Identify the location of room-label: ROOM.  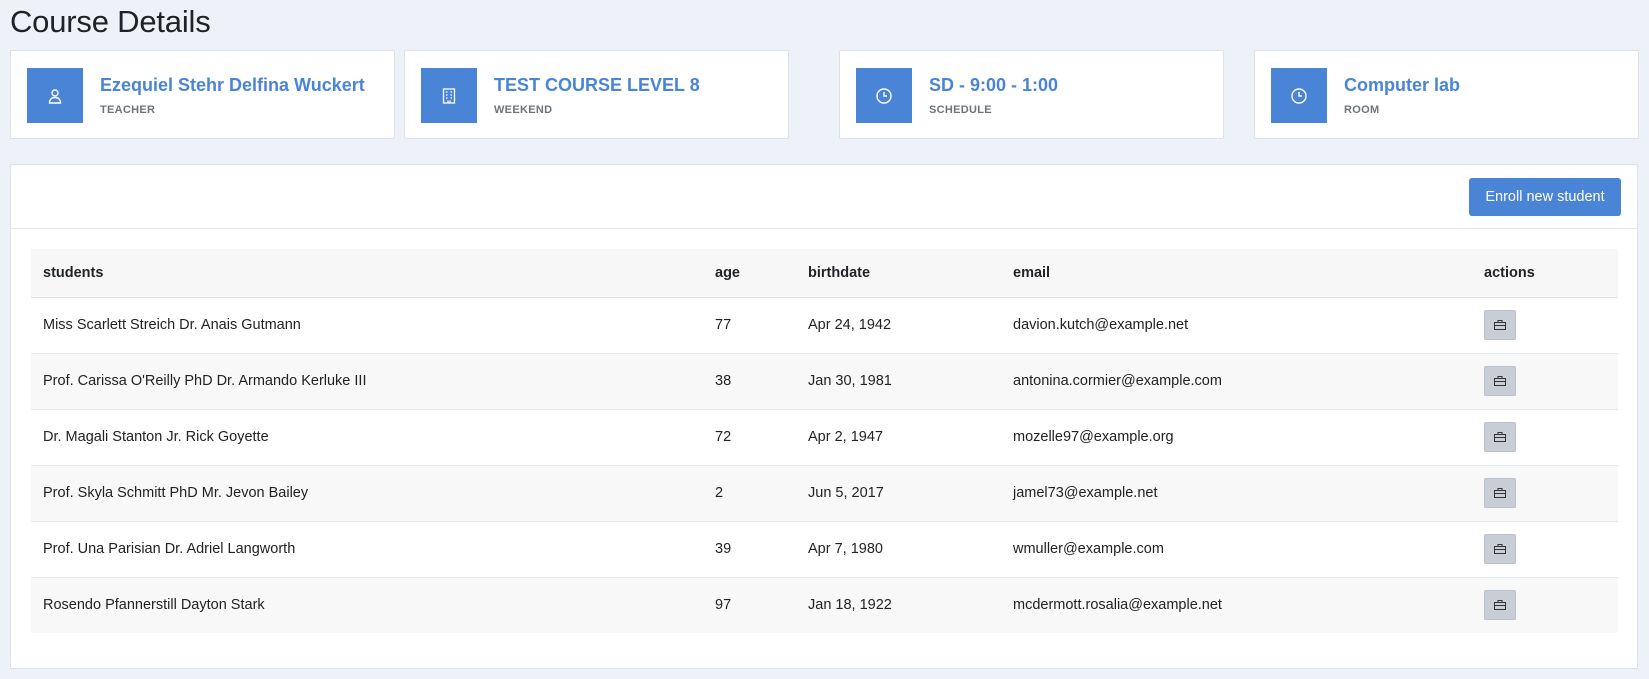
(1362, 110).